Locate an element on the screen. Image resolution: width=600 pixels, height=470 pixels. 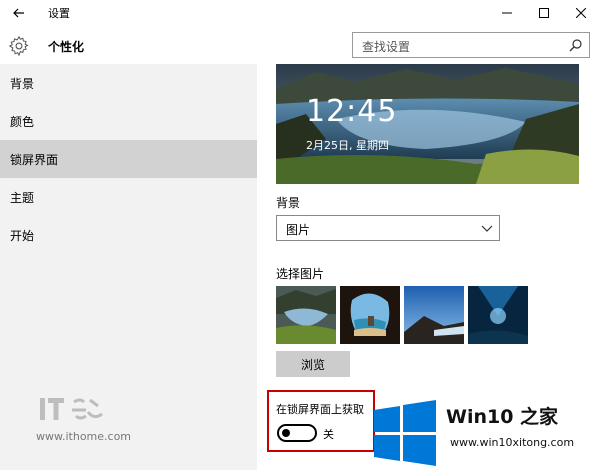
background-dropdown: 图片 is located at coordinates (388, 228).